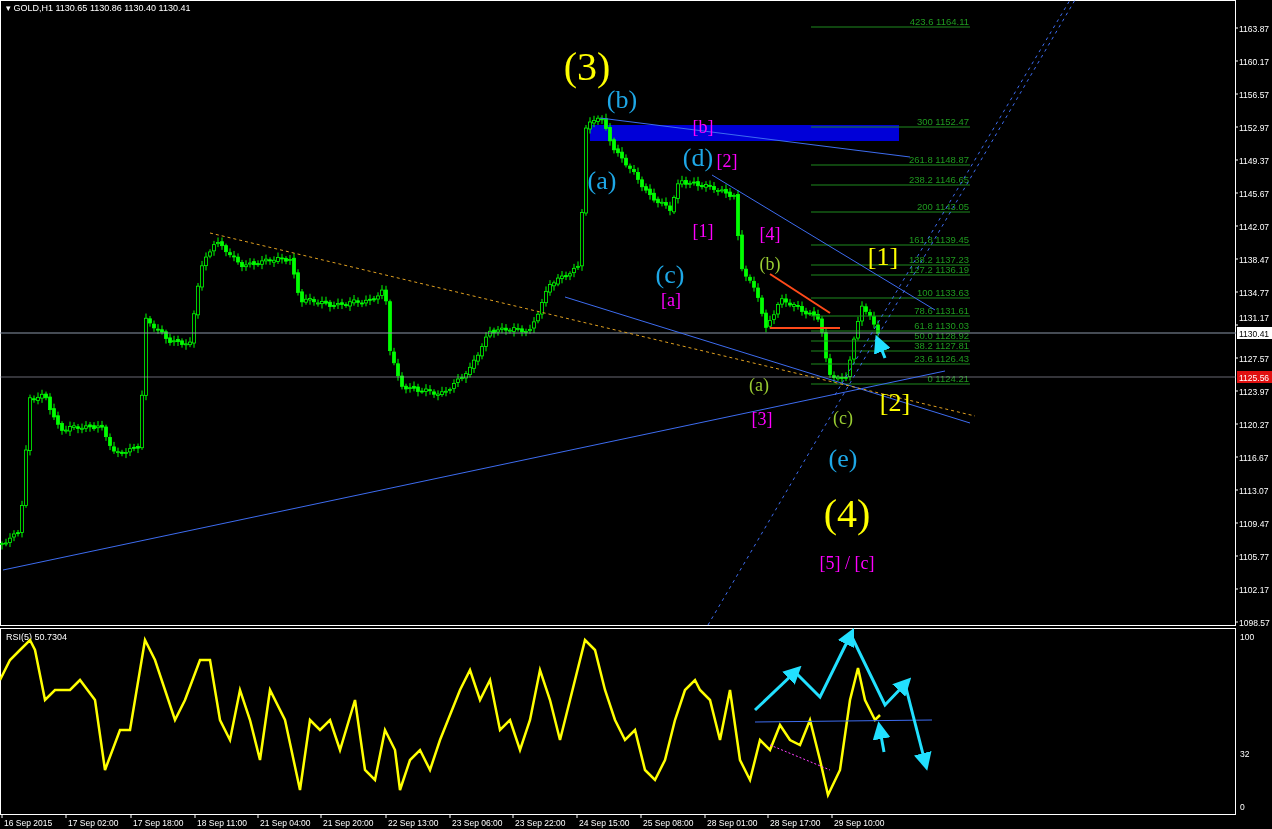 This screenshot has height=829, width=1272. I want to click on time-axis-label: 21 Sep 20:00, so click(348, 823).